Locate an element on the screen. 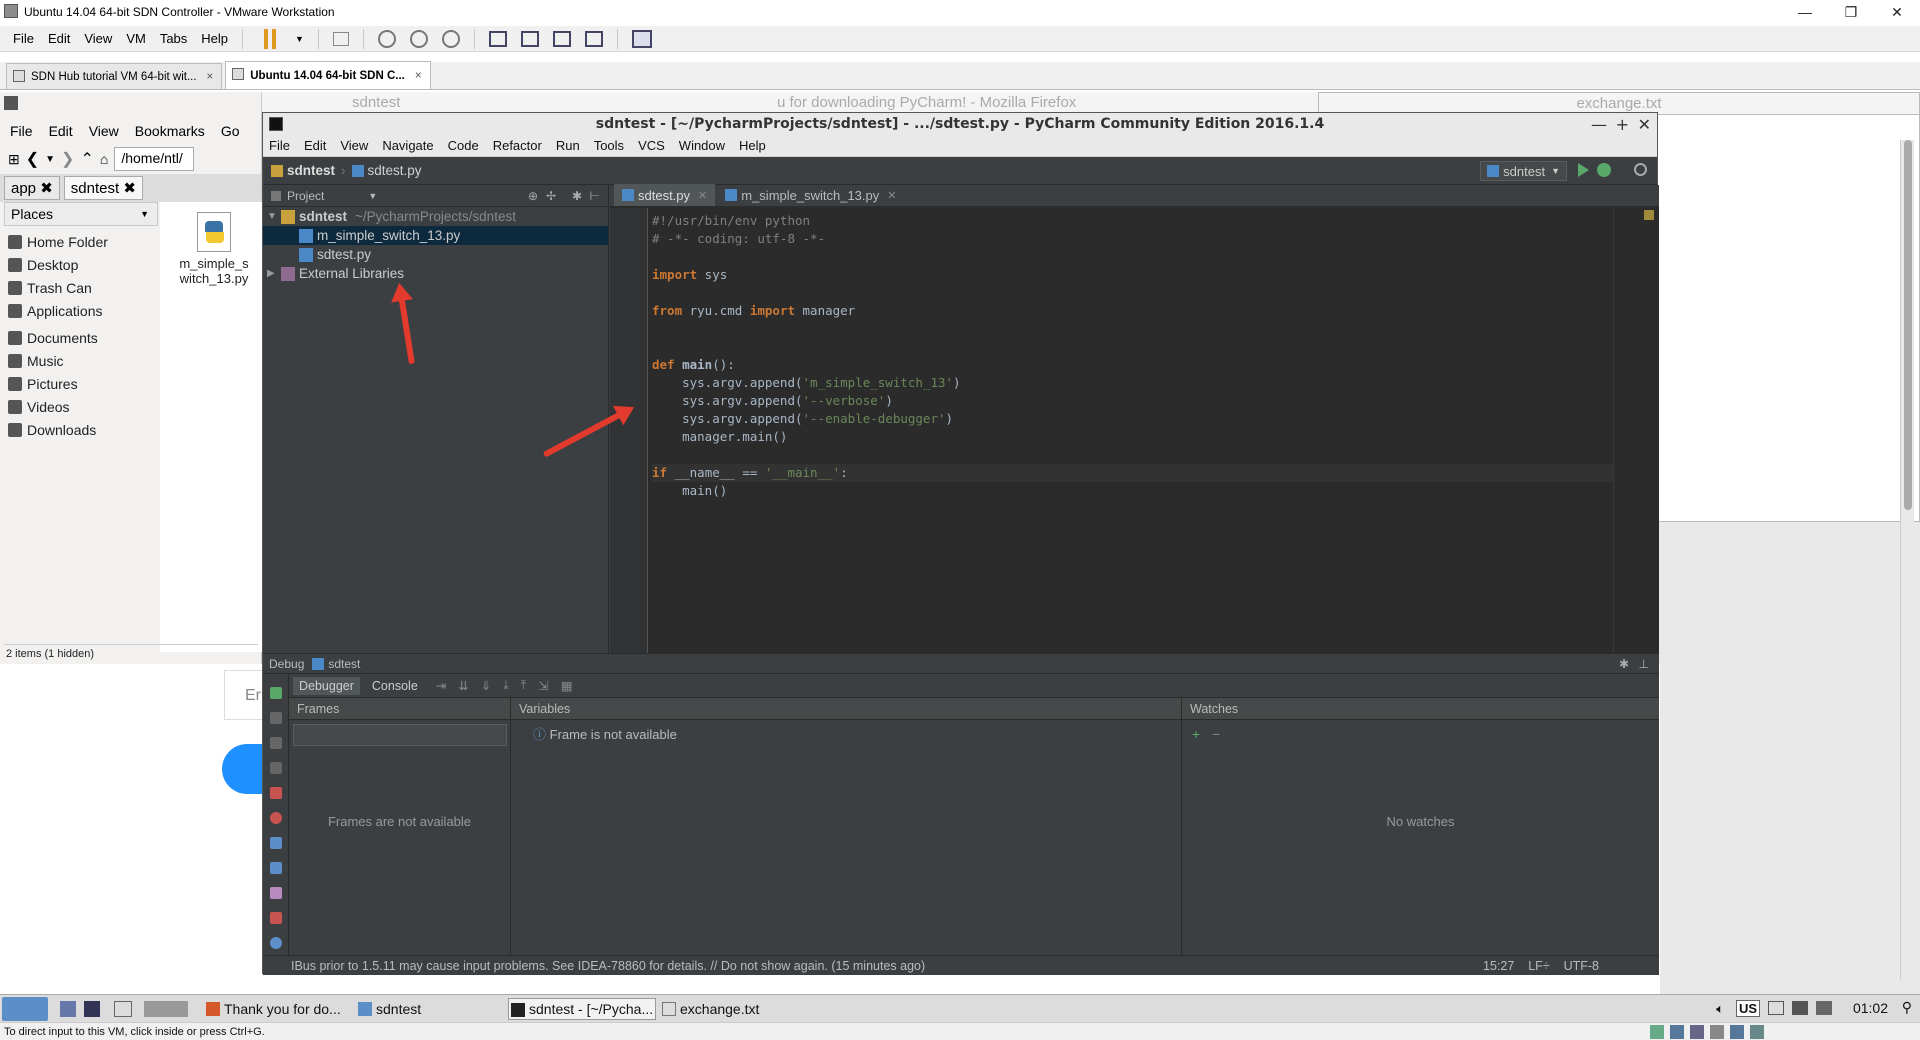 Image resolution: width=1920 pixels, height=1040 pixels. debug-icon is located at coordinates (1604, 170).